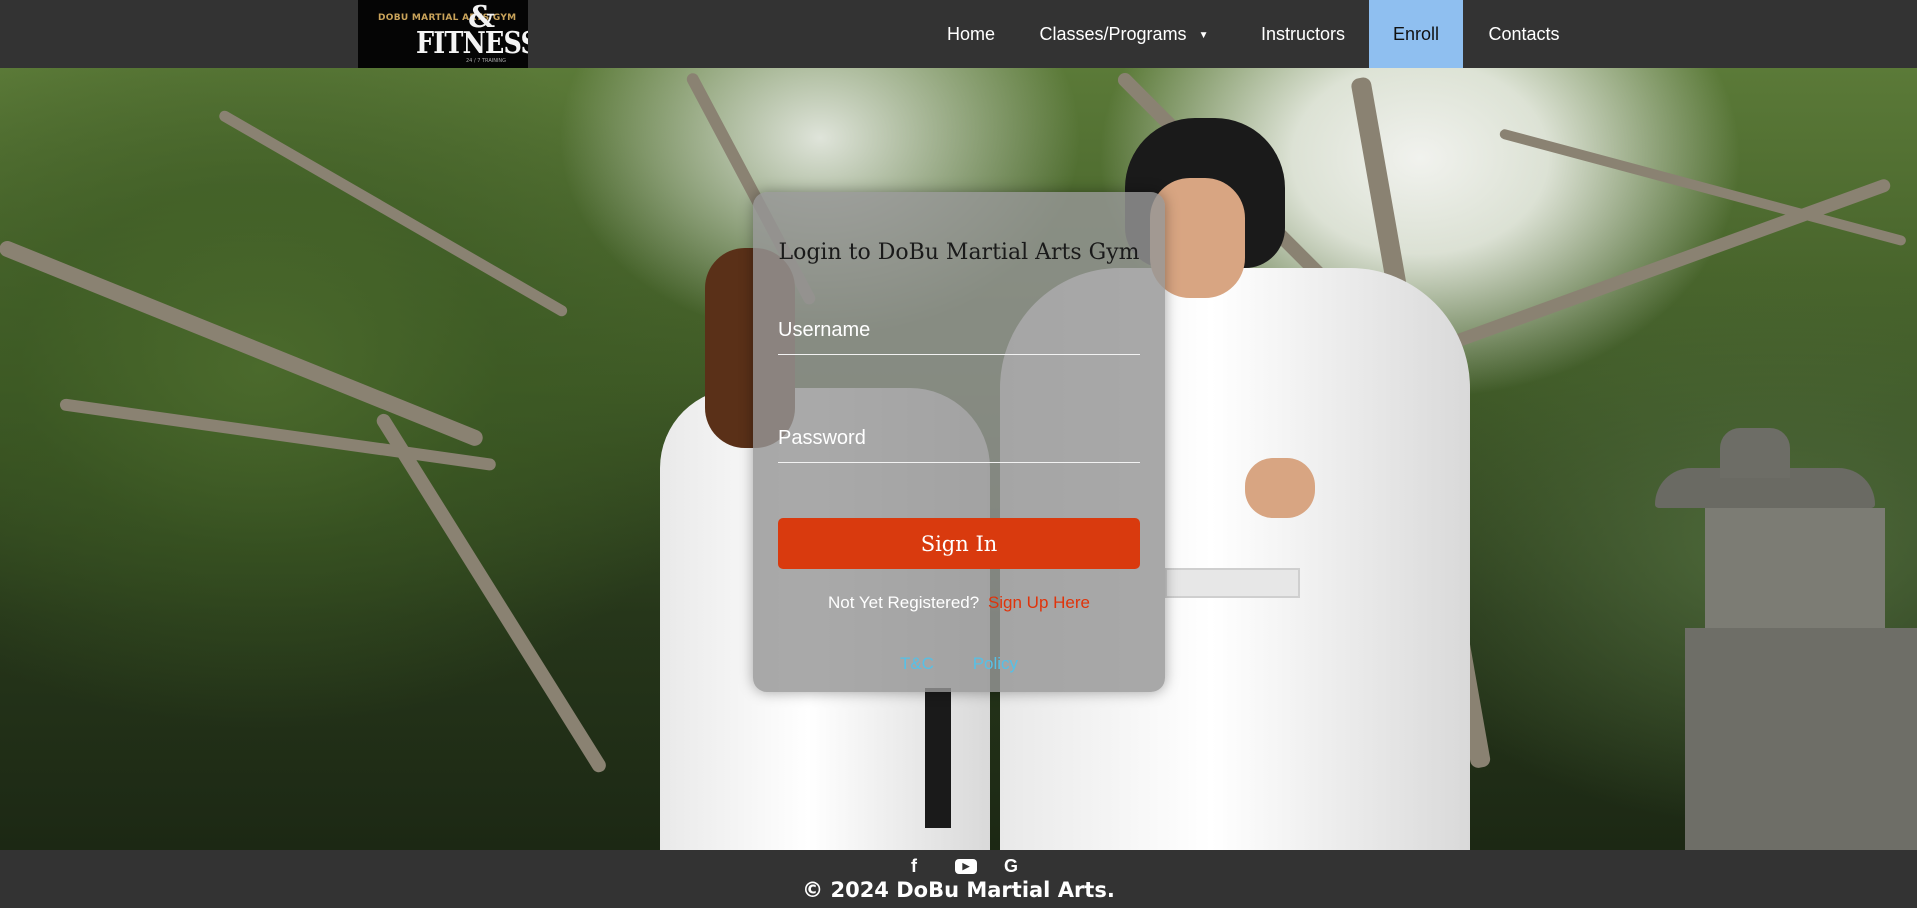 This screenshot has height=908, width=1917. I want to click on nav-item-label: Home, so click(970, 34).